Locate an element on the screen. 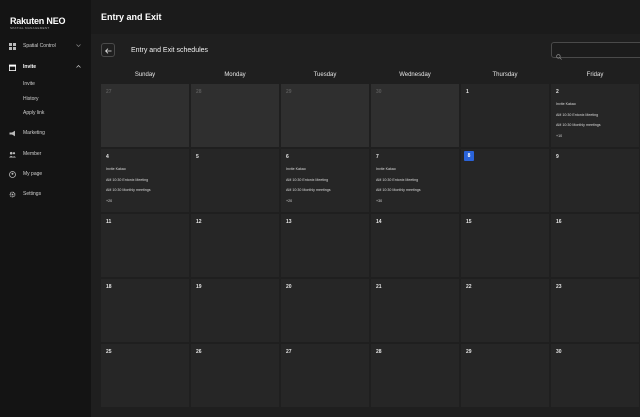 Image resolution: width=640 pixels, height=417 pixels. sidebar-item-marketing: Marketing is located at coordinates (45, 133).